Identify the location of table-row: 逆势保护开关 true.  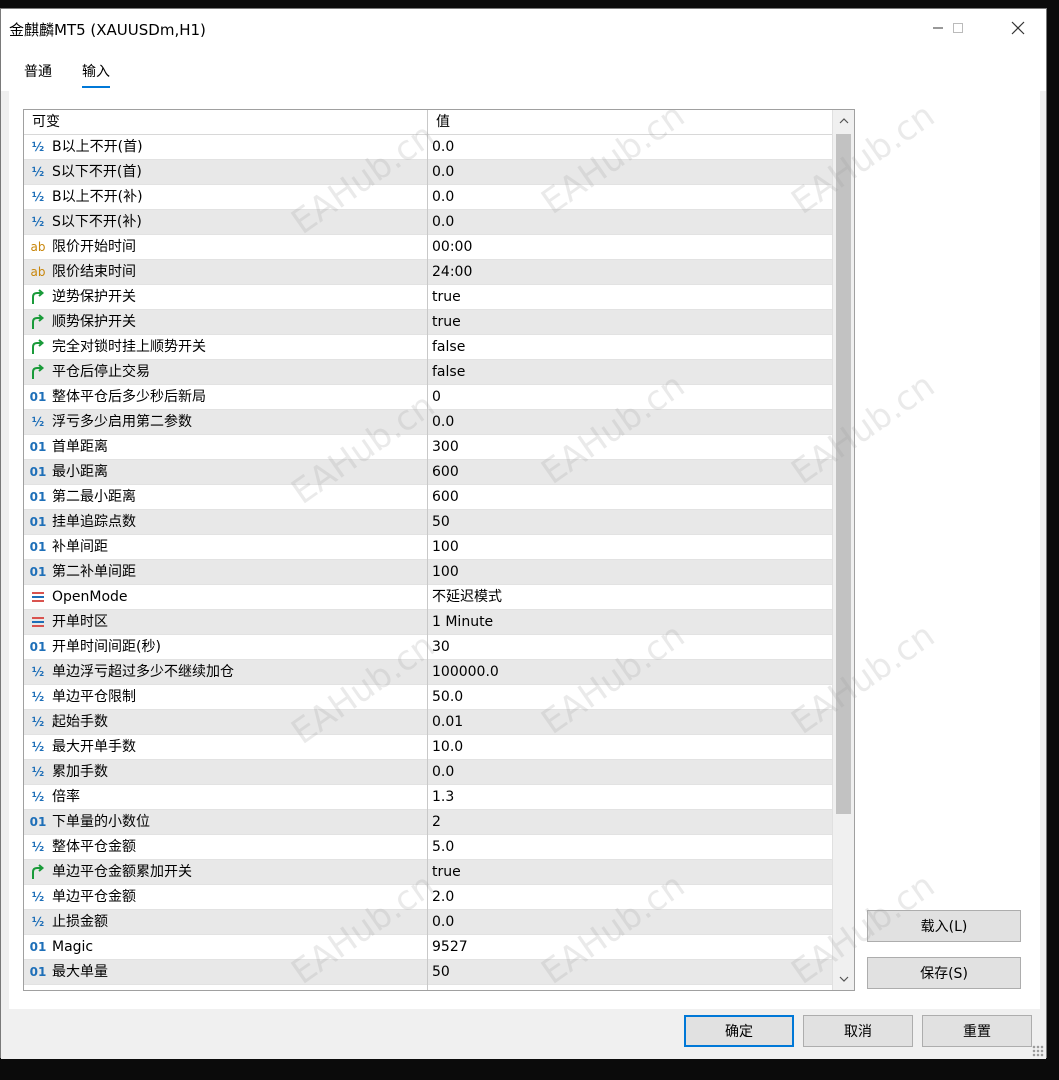
(428, 297).